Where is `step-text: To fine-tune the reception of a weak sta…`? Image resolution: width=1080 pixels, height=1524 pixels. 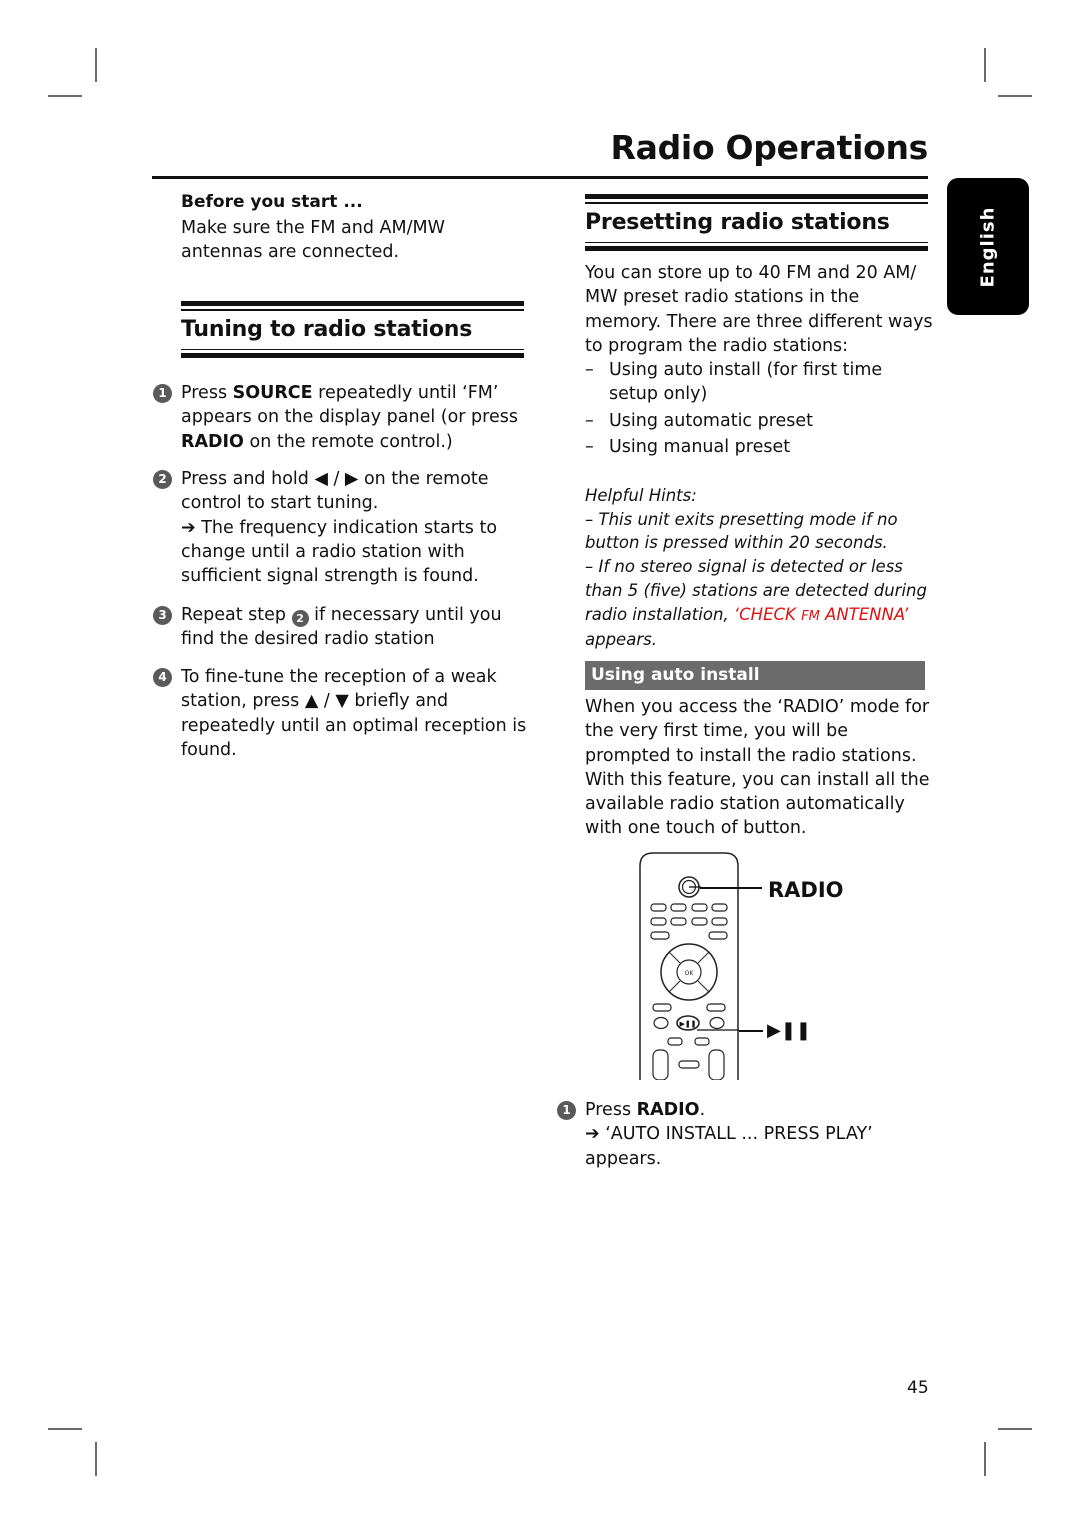 step-text: To fine-tune the reception of a weak sta… is located at coordinates (354, 713).